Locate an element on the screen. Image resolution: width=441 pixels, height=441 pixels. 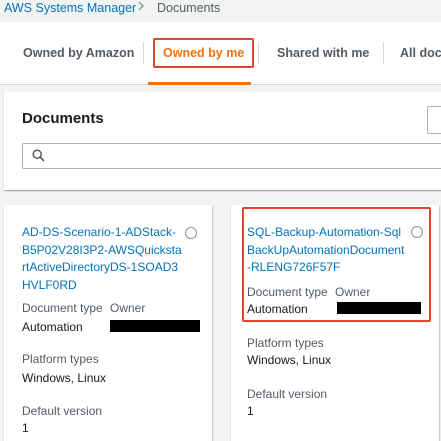
tab-owned-by-amazon: Owned by Amazon is located at coordinates (78, 53).